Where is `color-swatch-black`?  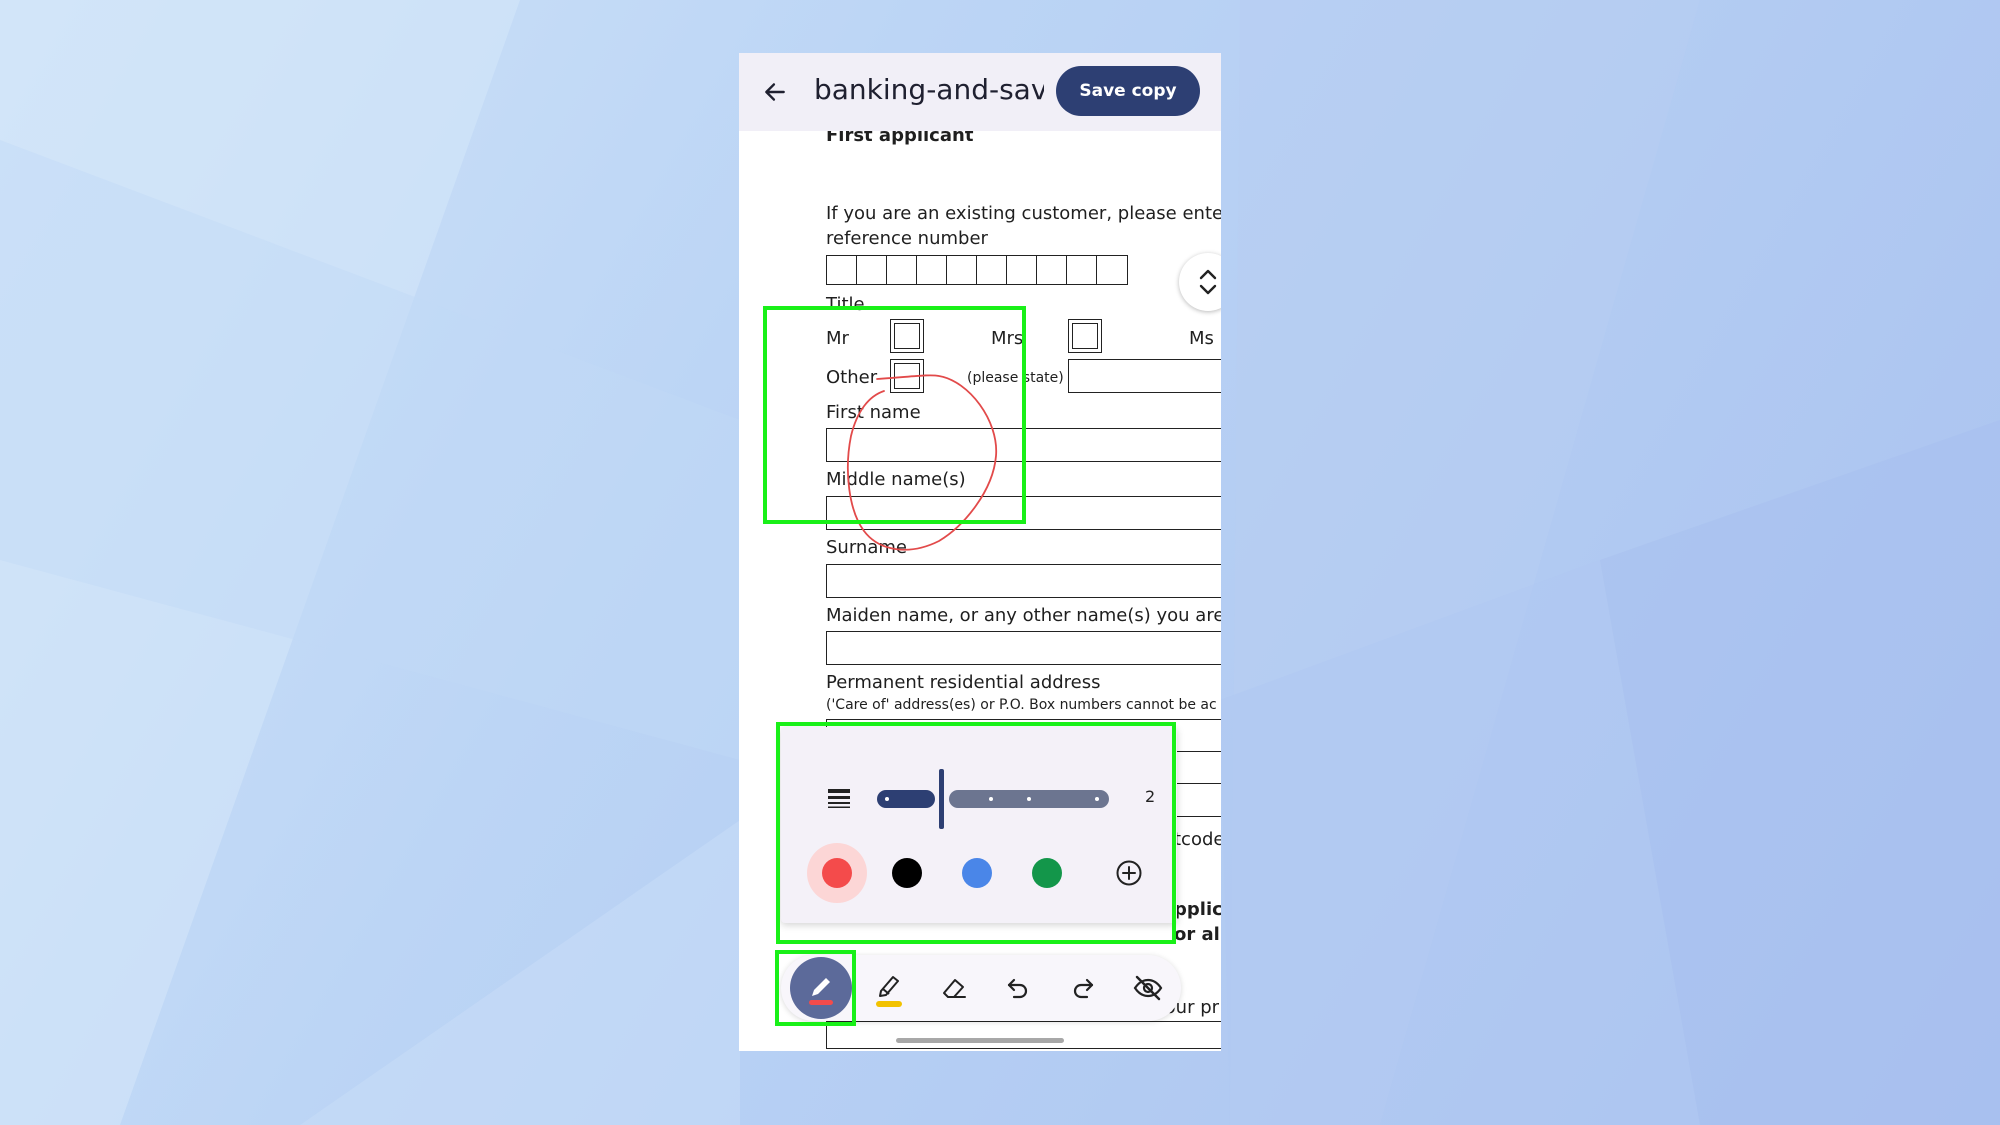
color-swatch-black is located at coordinates (907, 873).